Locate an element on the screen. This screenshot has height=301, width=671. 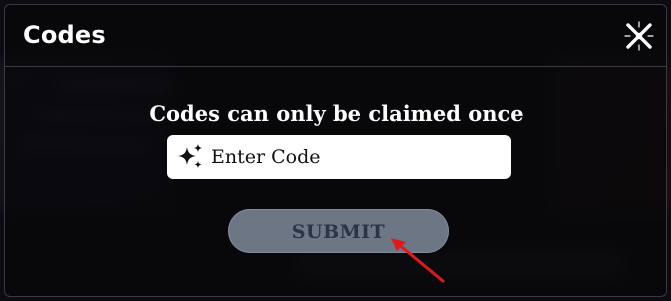
claim-once-notice: Codes can only be claimed once is located at coordinates (336, 113).